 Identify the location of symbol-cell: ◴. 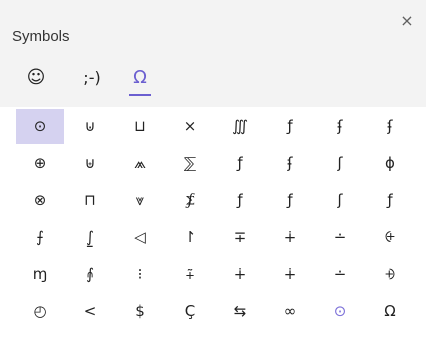
(40, 311).